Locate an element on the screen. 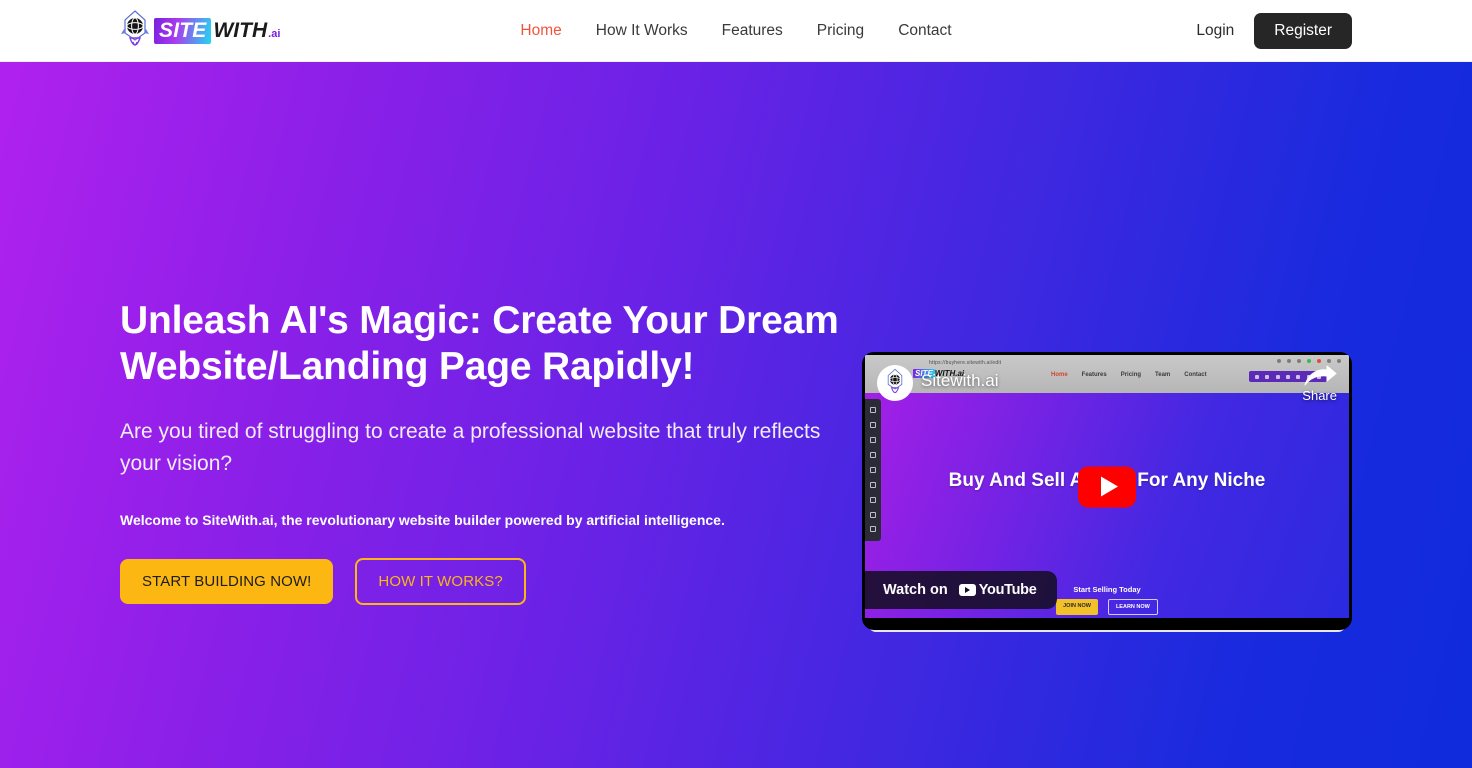  auth-actions: Login Register is located at coordinates (1274, 30).